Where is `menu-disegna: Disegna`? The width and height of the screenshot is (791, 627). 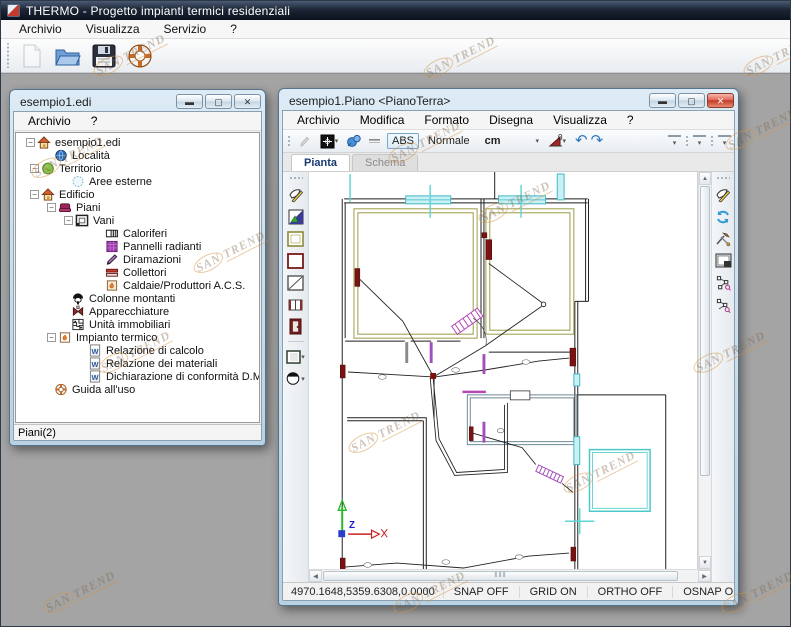 menu-disegna: Disegna is located at coordinates (511, 120).